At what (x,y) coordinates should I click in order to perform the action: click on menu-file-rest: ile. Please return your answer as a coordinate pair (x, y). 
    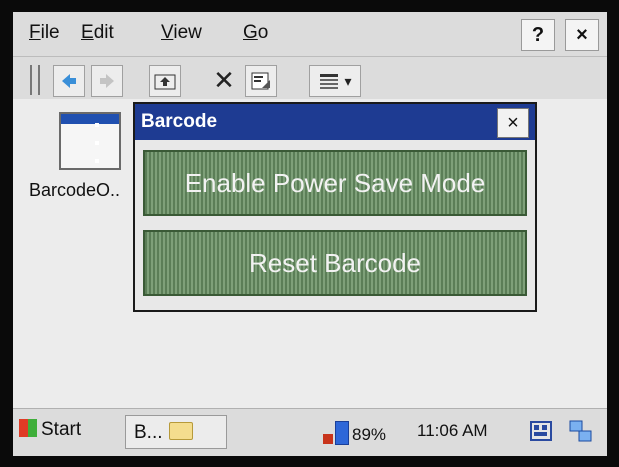
    Looking at the image, I should click on (50, 32).